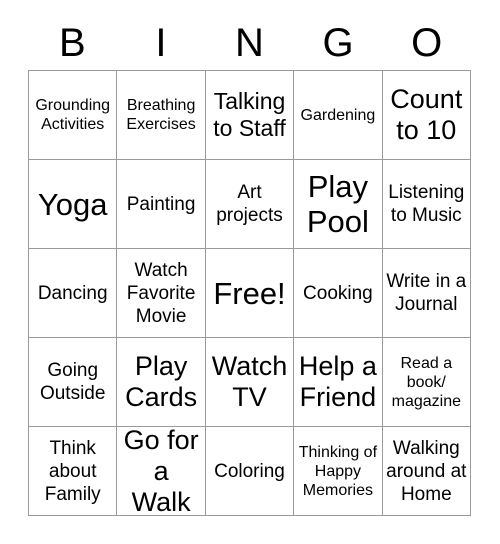 This screenshot has height=544, width=500. I want to click on bingo-cell-label: Cooking, so click(338, 293).